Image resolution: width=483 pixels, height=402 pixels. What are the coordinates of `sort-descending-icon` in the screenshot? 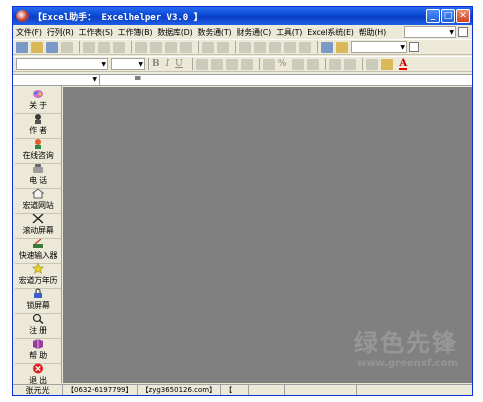 It's located at (305, 47).